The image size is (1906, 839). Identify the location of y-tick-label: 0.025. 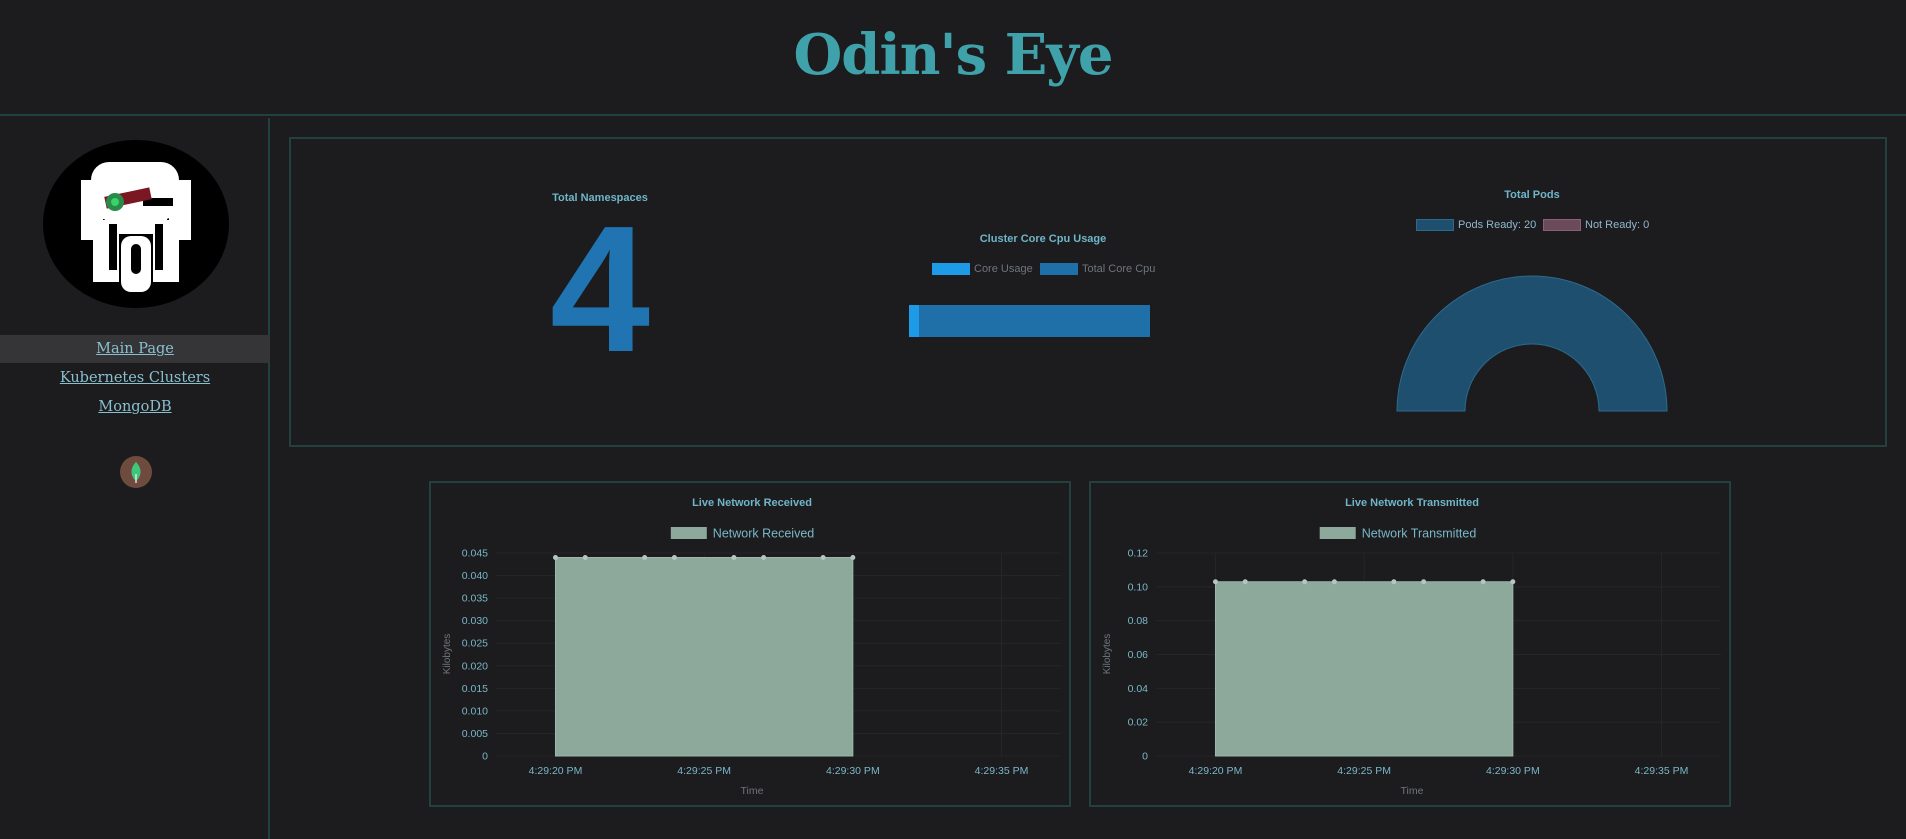
(475, 644).